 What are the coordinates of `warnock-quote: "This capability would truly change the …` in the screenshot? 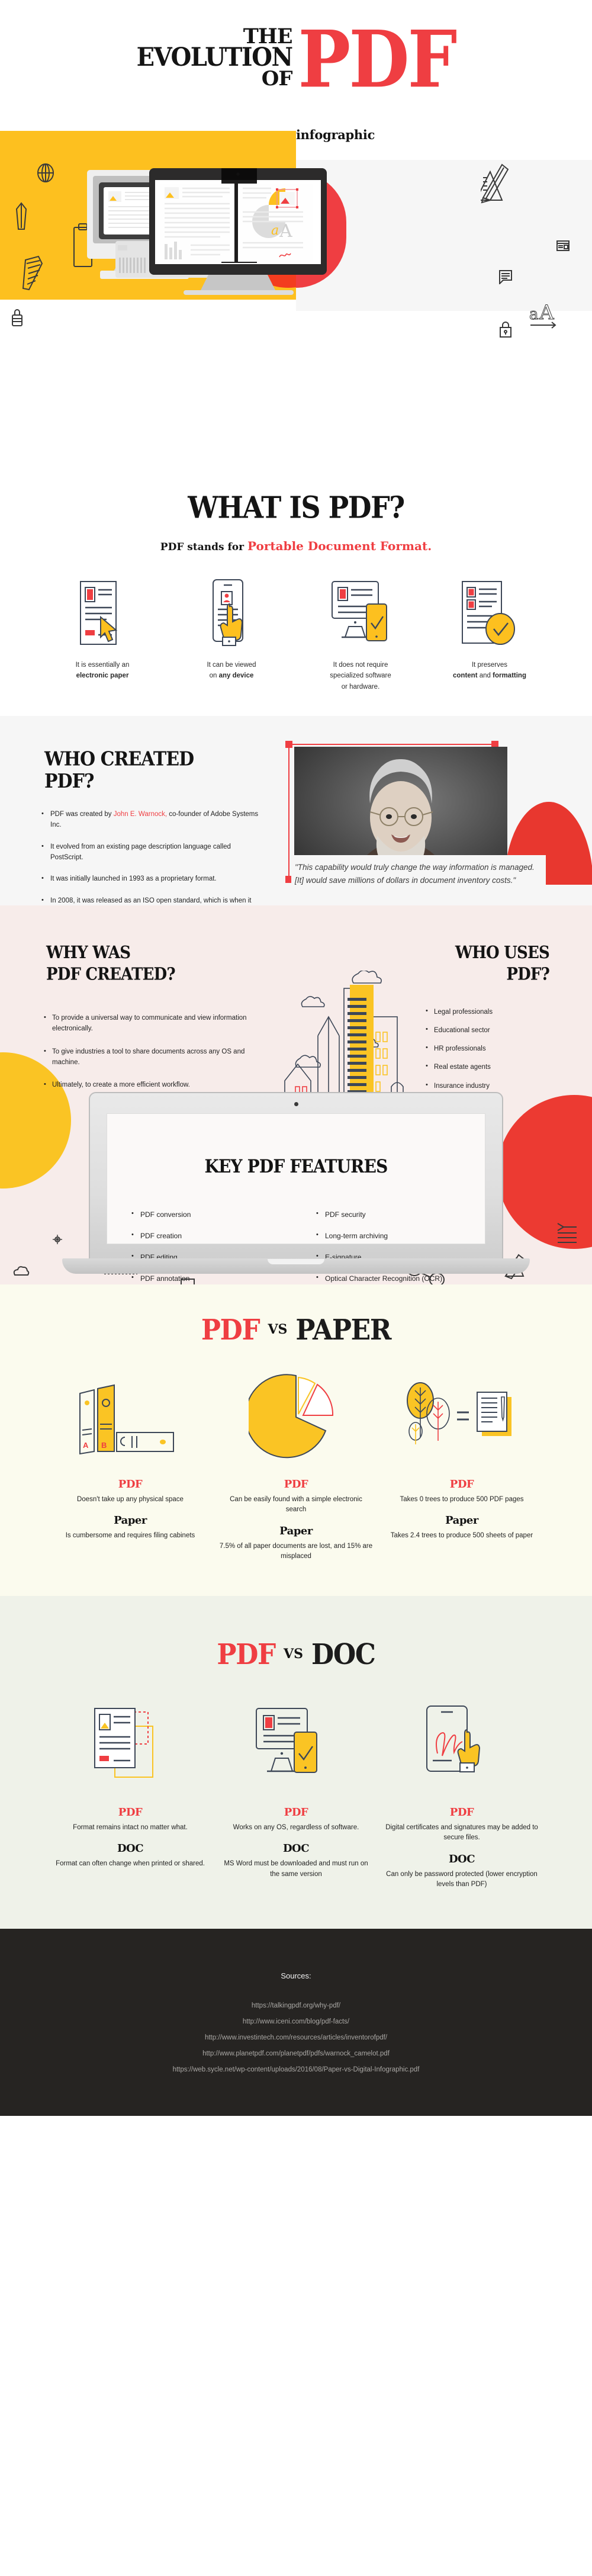 It's located at (418, 871).